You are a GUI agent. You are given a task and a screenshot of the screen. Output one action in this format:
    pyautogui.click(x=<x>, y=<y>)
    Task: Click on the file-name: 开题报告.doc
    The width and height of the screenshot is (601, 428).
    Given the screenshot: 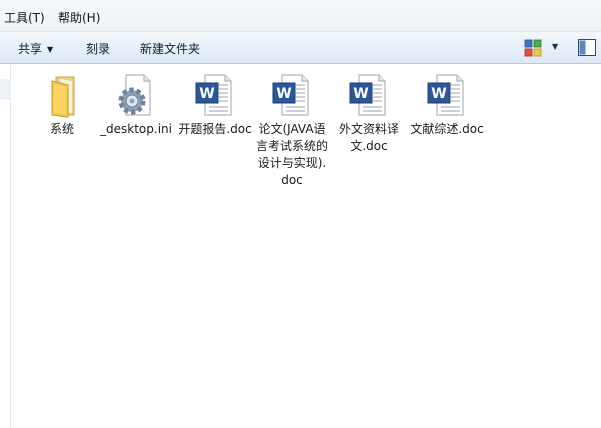 What is the action you would take?
    pyautogui.click(x=215, y=129)
    